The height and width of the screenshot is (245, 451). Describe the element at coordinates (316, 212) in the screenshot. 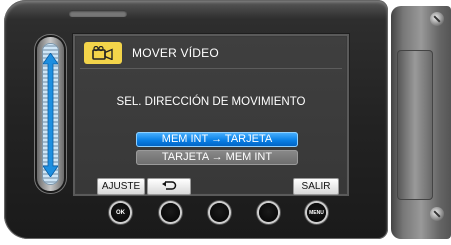

I see `menu-button: MENU` at that location.